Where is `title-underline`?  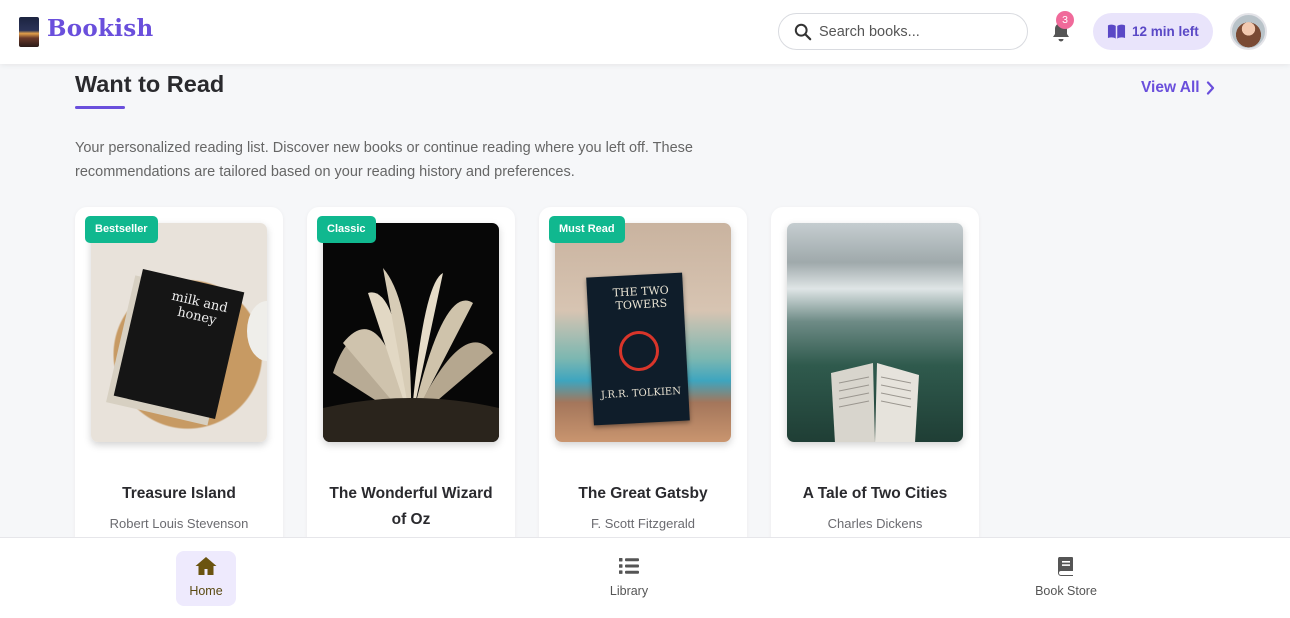 title-underline is located at coordinates (100, 107).